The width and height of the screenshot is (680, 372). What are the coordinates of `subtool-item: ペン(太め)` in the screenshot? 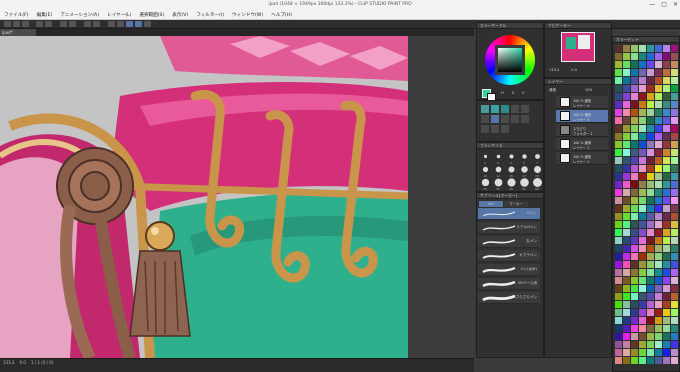 It's located at (509, 270).